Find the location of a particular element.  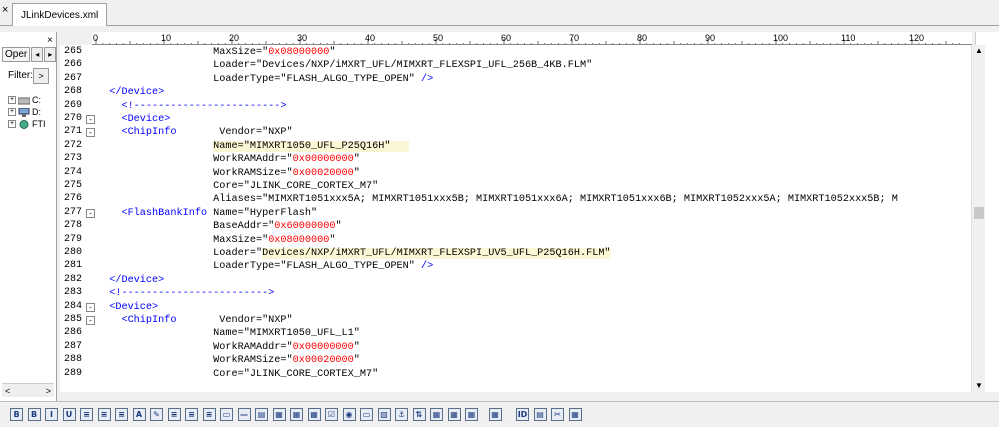

code-token: WorkRAMSize=" is located at coordinates (195, 361).